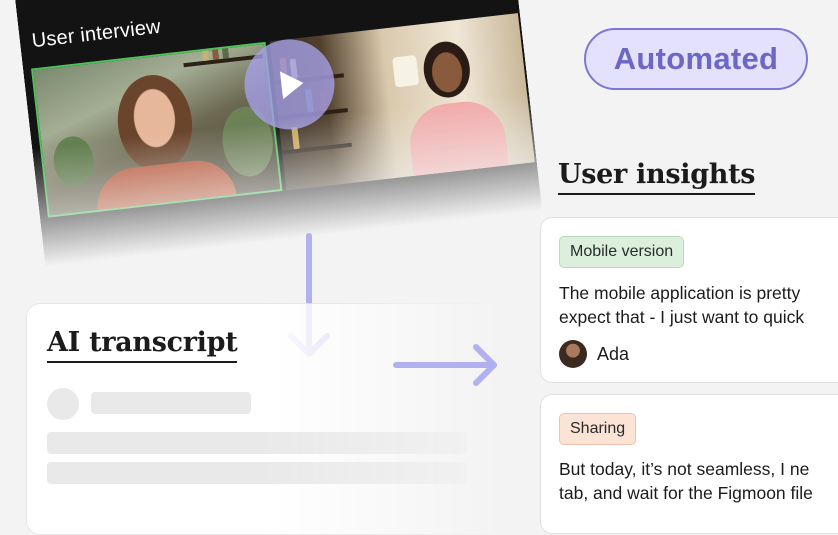 This screenshot has height=535, width=838. Describe the element at coordinates (598, 429) in the screenshot. I see `insight-tag: Sharing` at that location.